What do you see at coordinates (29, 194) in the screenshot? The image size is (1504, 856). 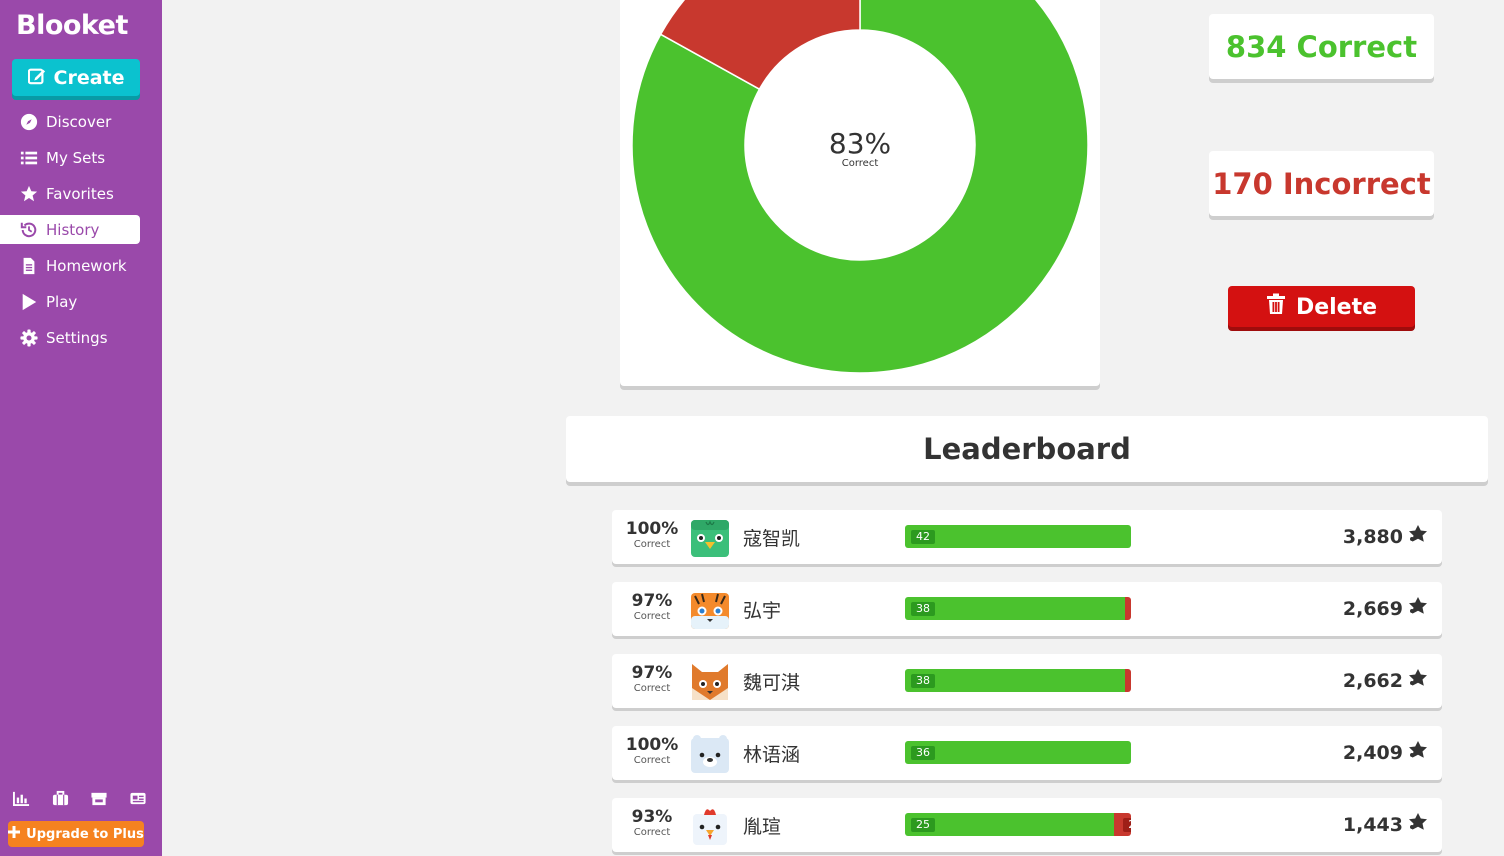 I see `star-icon` at bounding box center [29, 194].